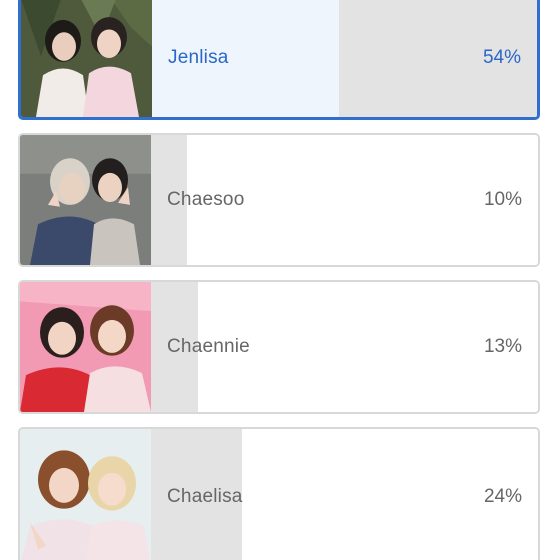 The width and height of the screenshot is (560, 560). I want to click on option-percent: 54%, so click(501, 57).